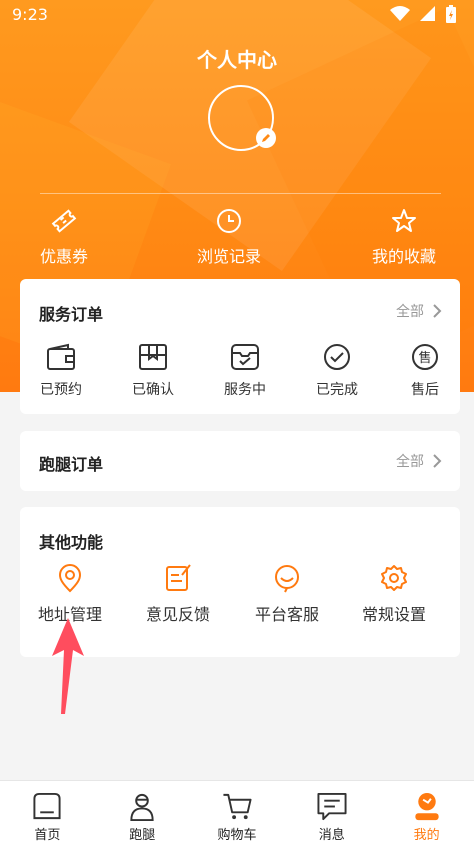 The image size is (474, 843). Describe the element at coordinates (245, 357) in the screenshot. I see `inbox-icon` at that location.